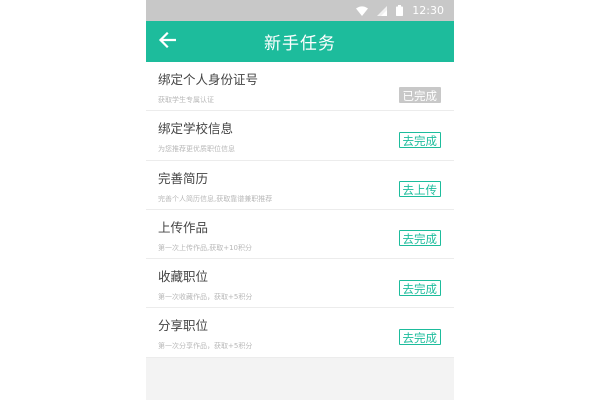  I want to click on task-item-bind-school: 绑定学校信息 为您推荐更优质职位信息 去完成, so click(300, 136).